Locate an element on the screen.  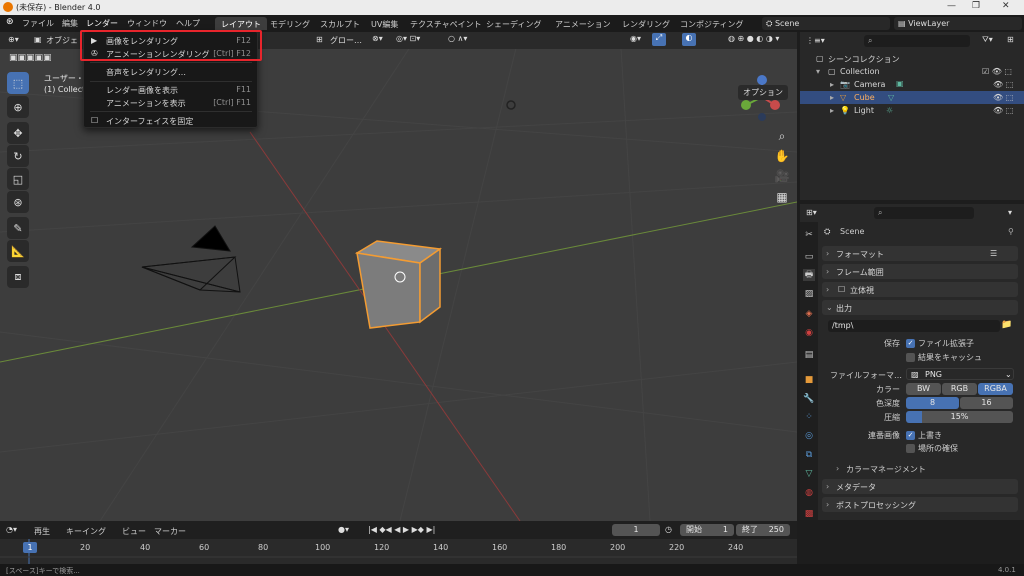
visibility-icons: ☑ 👁 ⬚ is located at coordinates (997, 71).